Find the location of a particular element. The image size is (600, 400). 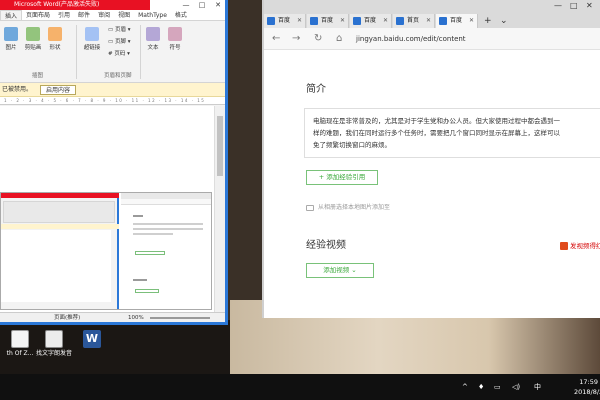

shapes-label: 形状 is located at coordinates (55, 48).